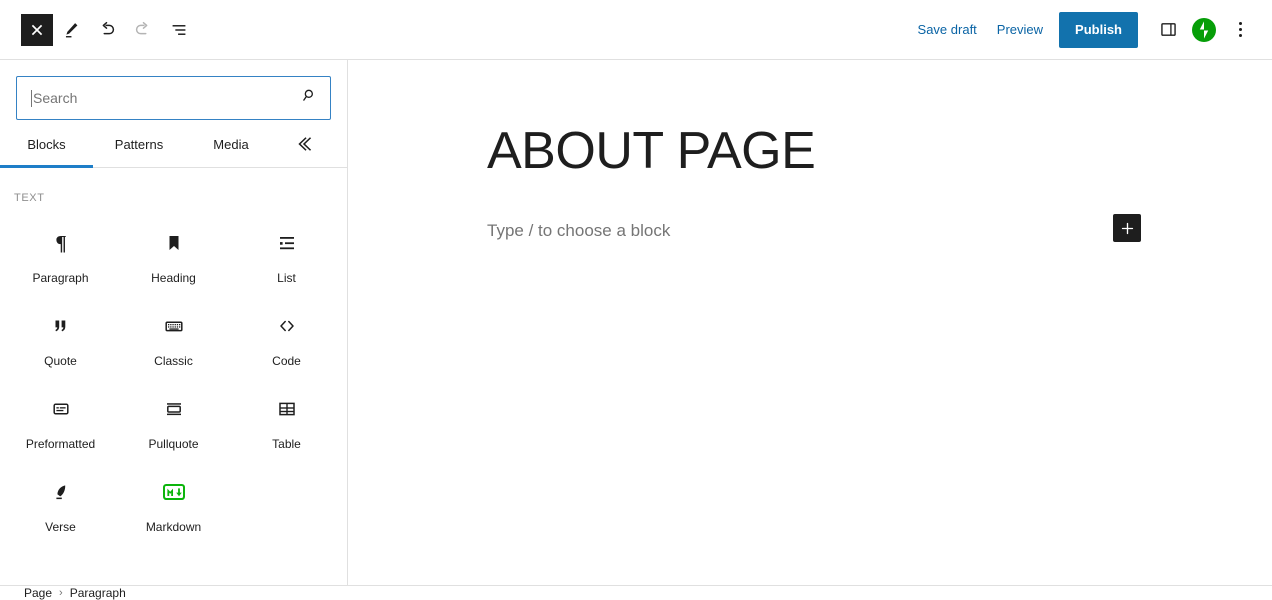 Image resolution: width=1272 pixels, height=600 pixels. Describe the element at coordinates (174, 409) in the screenshot. I see `pullquote-icon` at that location.